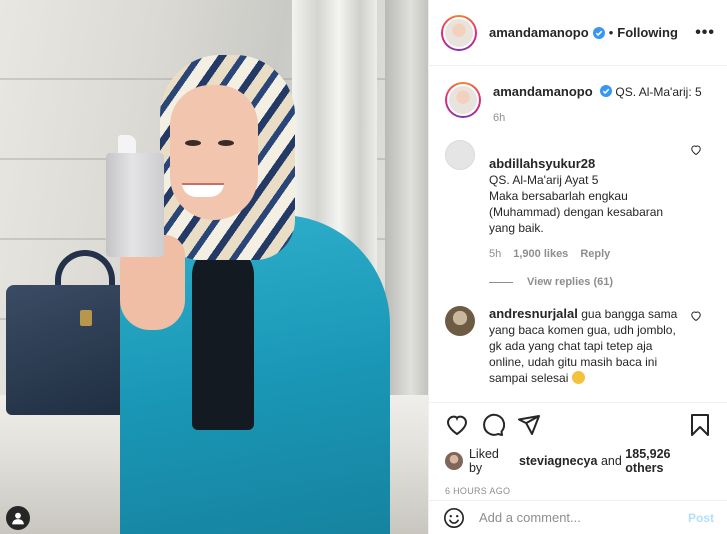 The width and height of the screenshot is (727, 534). I want to click on caption-avatar, so click(463, 100).